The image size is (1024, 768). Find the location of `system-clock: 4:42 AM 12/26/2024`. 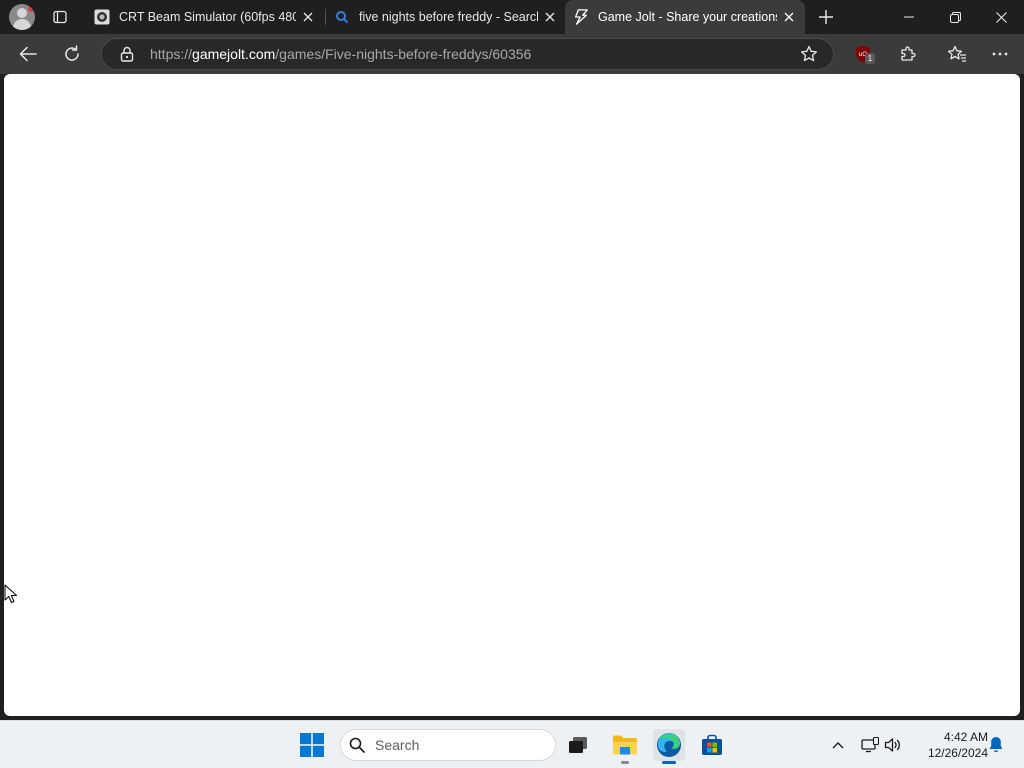

system-clock: 4:42 AM 12/26/2024 is located at coordinates (950, 745).